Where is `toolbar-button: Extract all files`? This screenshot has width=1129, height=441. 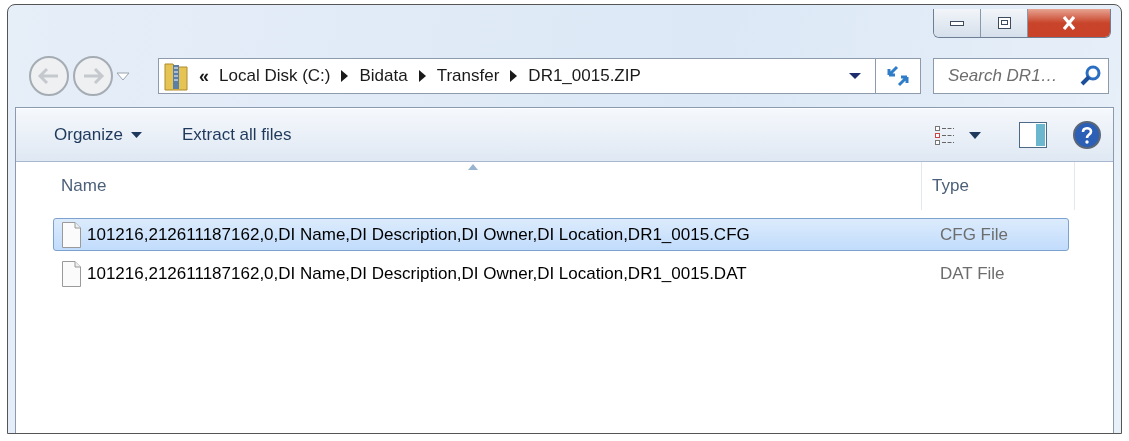 toolbar-button: Extract all files is located at coordinates (237, 135).